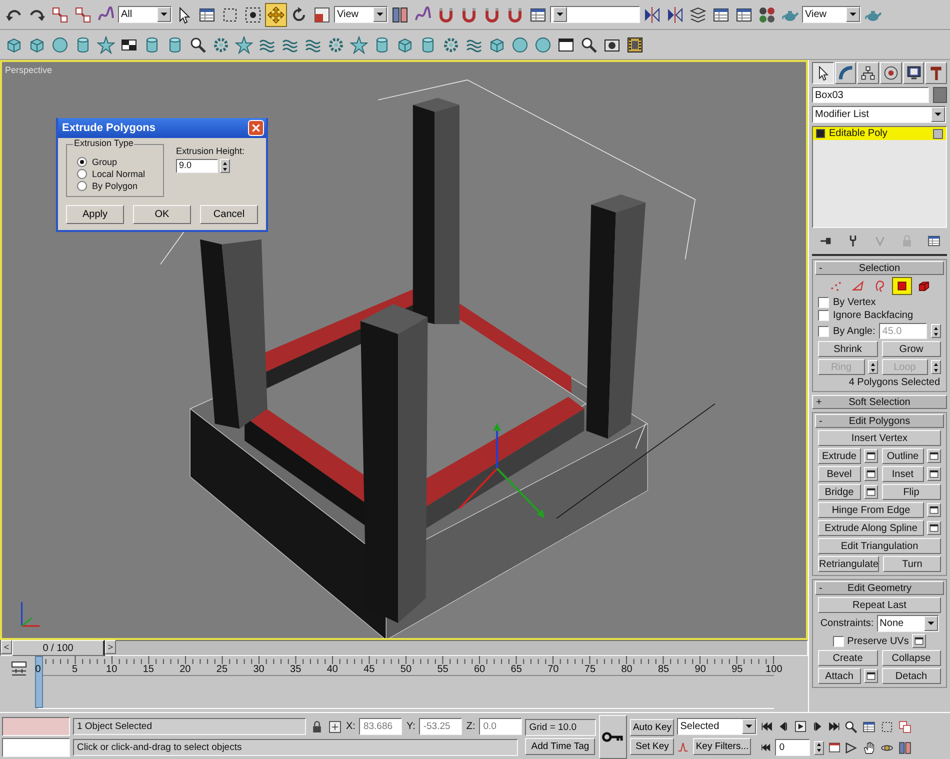  What do you see at coordinates (849, 564) in the screenshot?
I see `panel-button: Retriangulate` at bounding box center [849, 564].